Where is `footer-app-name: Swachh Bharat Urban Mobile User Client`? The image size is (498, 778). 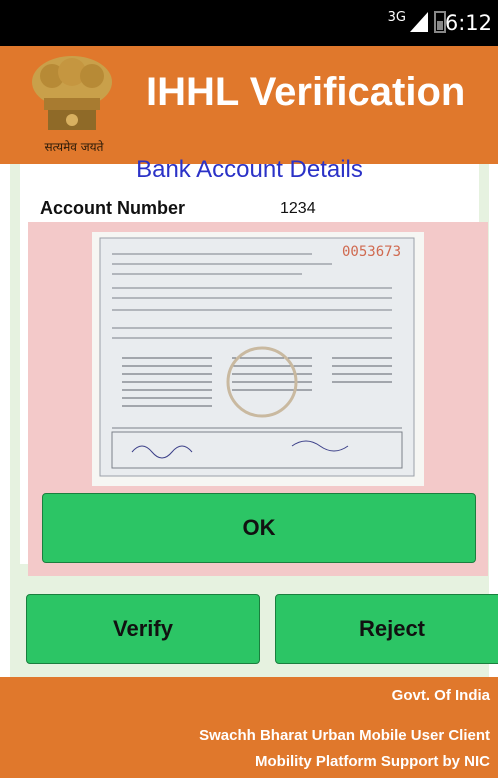 footer-app-name: Swachh Bharat Urban Mobile User Client is located at coordinates (344, 735).